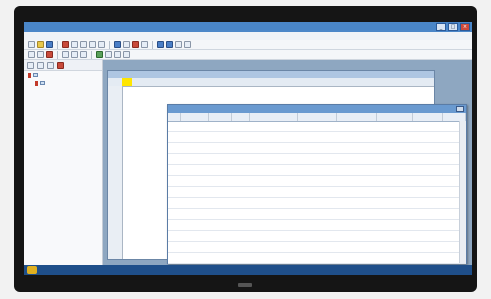  What do you see at coordinates (83, 44) in the screenshot?
I see `paste-icon` at bounding box center [83, 44].